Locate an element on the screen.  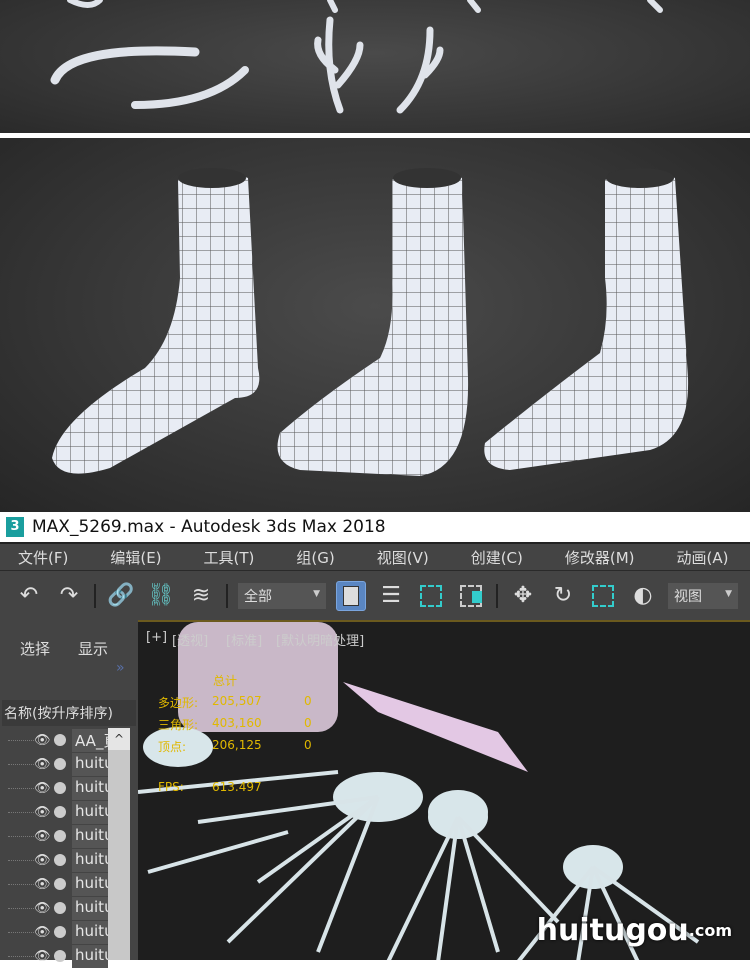
select-by-name-icon: ☰ is located at coordinates (391, 596).